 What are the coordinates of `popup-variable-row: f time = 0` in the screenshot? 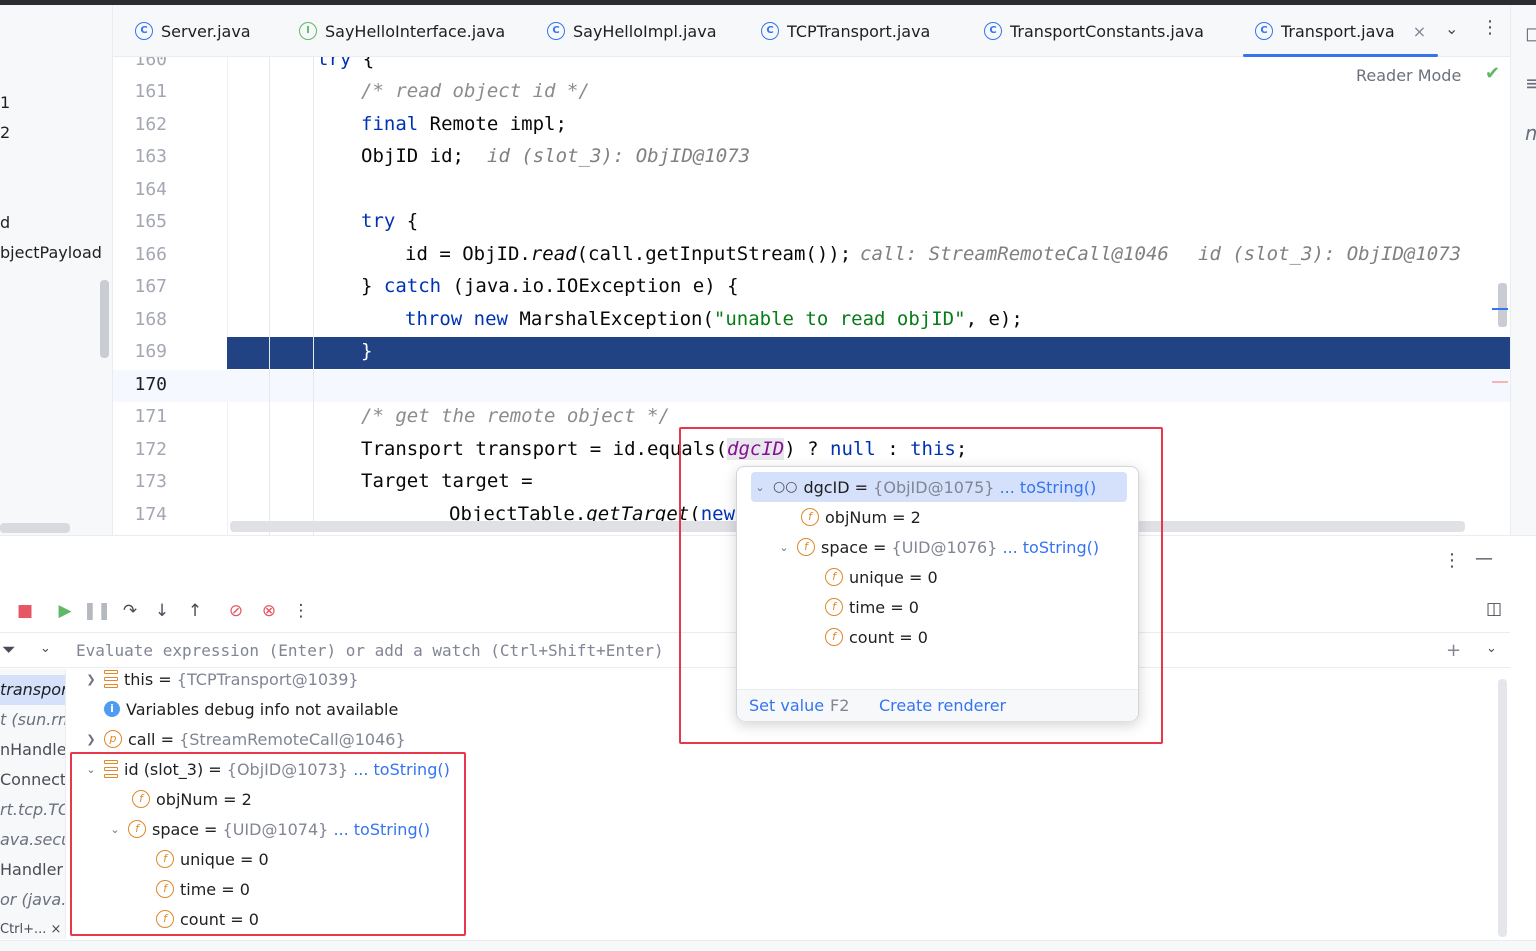 It's located at (872, 607).